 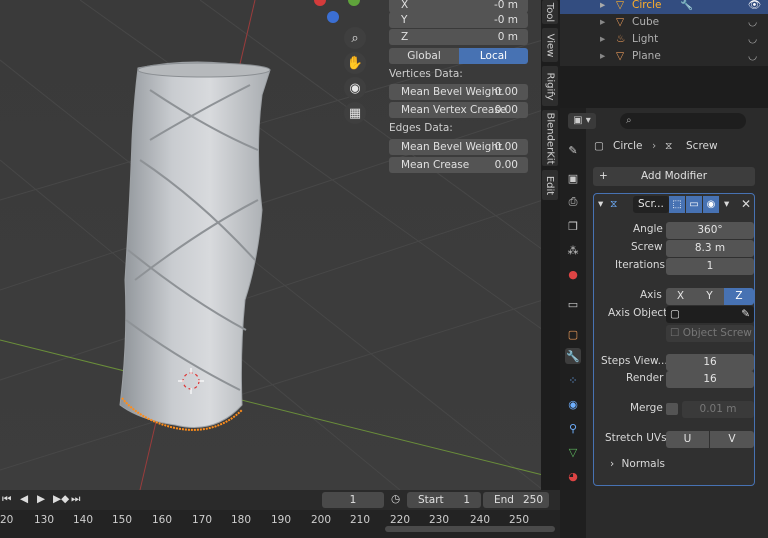 What do you see at coordinates (614, 204) in the screenshot?
I see `screw-modifier-icon: ⧖` at bounding box center [614, 204].